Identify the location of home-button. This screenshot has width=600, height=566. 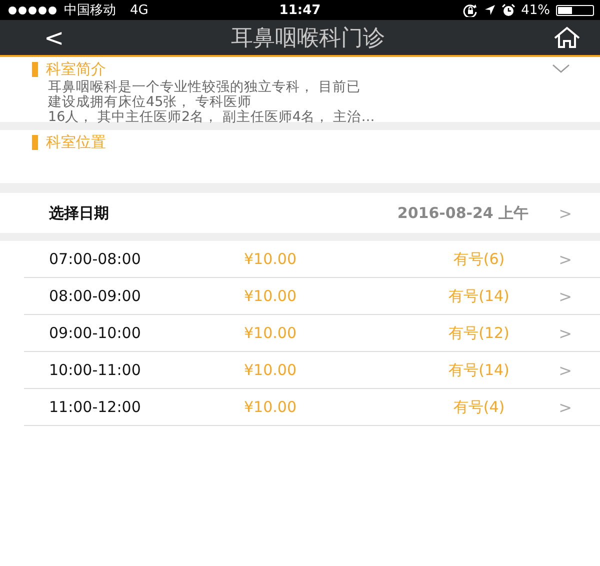
(567, 38).